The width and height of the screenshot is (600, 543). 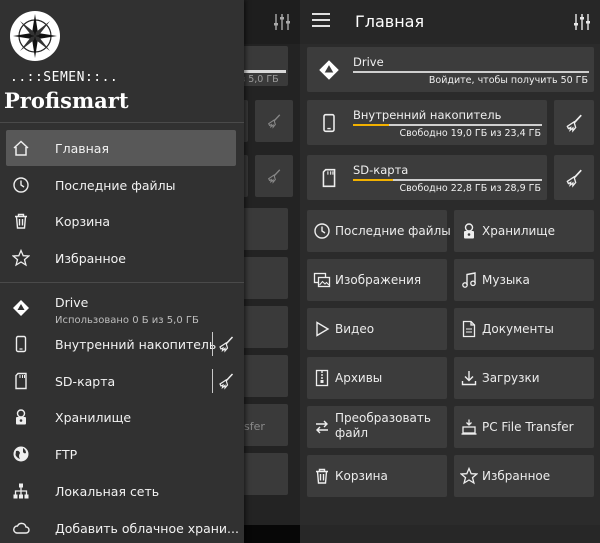 I want to click on tile-images: Изображения, so click(x=377, y=280).